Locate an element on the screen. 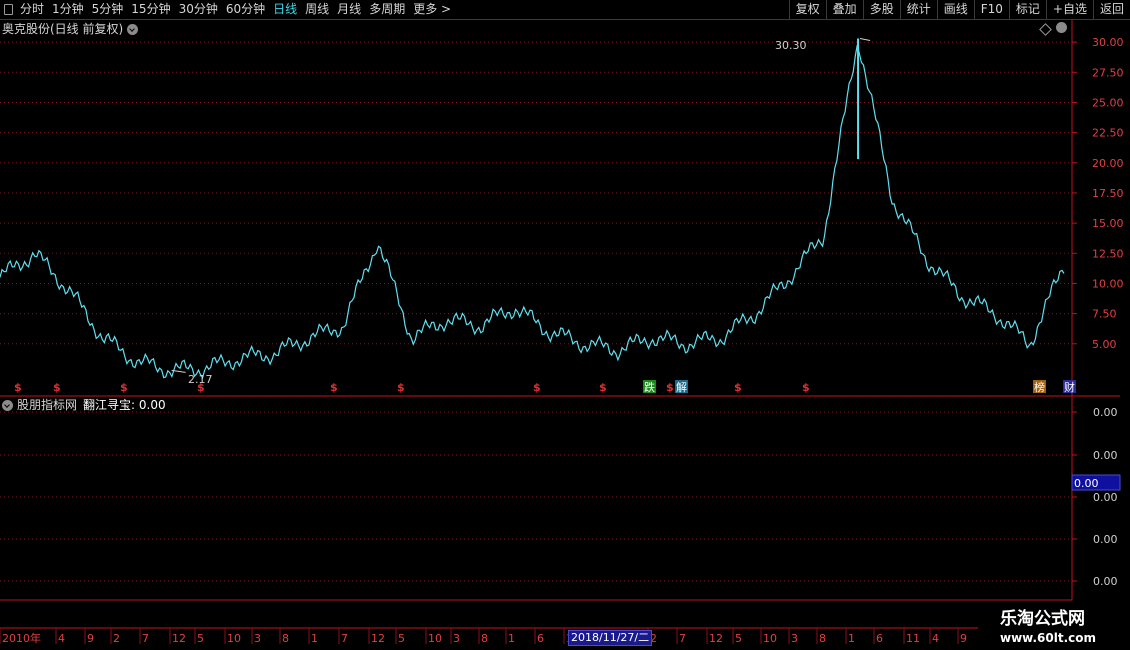  indicator-title: 股朋指标网 翻江寻宝: 0.00 is located at coordinates (84, 405).